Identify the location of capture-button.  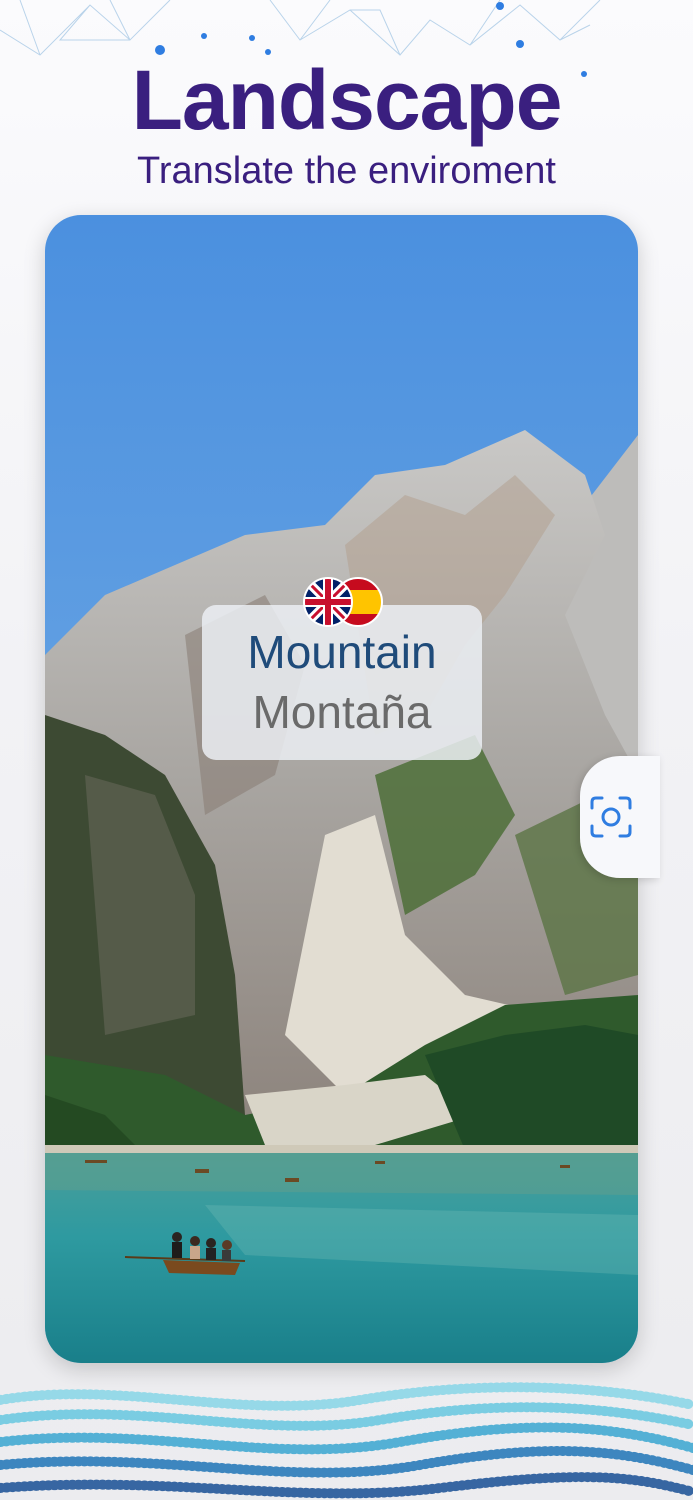
(620, 817).